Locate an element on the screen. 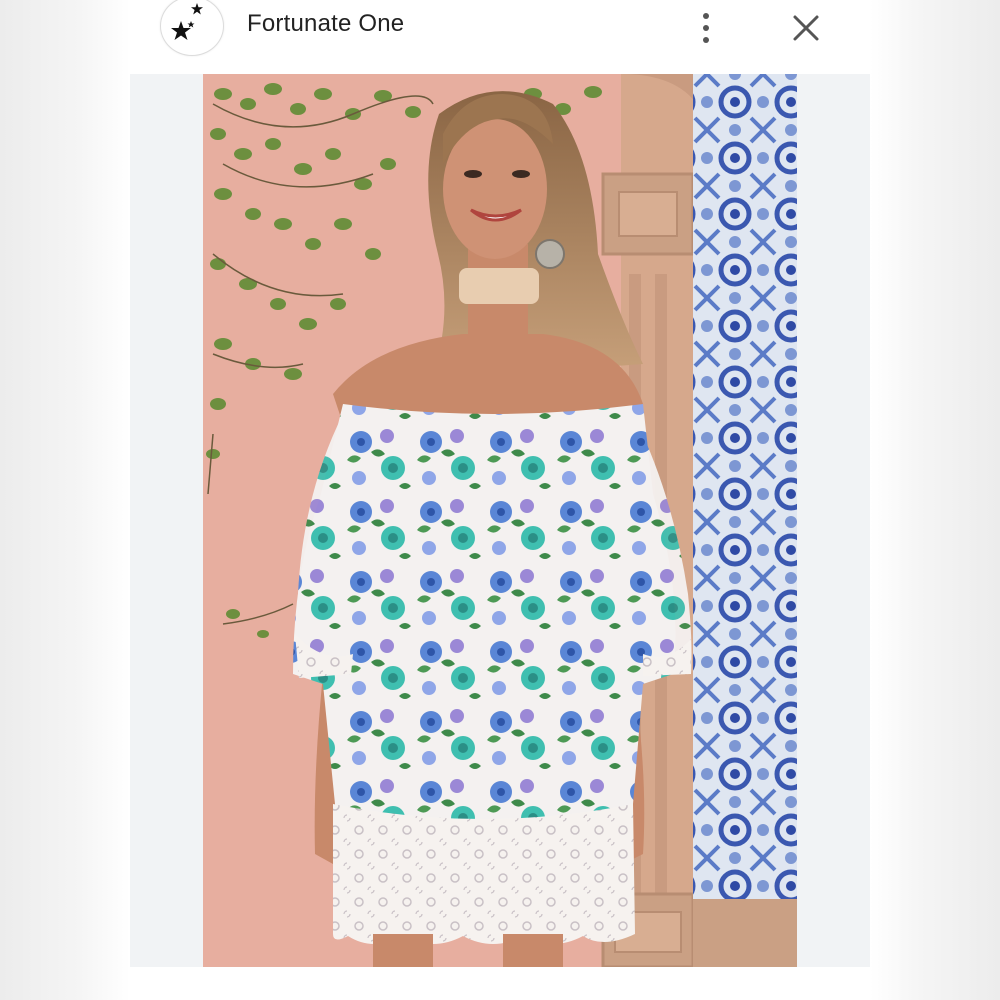 Image resolution: width=1000 pixels, height=1000 pixels. profile-avatar is located at coordinates (192, 28).